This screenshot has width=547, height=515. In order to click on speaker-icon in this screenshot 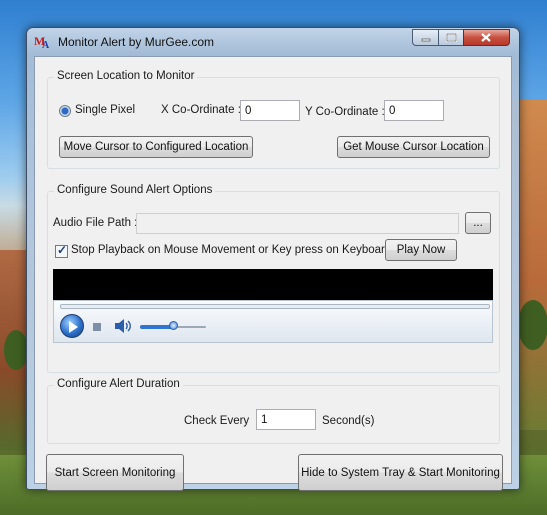, I will do `click(123, 326)`.